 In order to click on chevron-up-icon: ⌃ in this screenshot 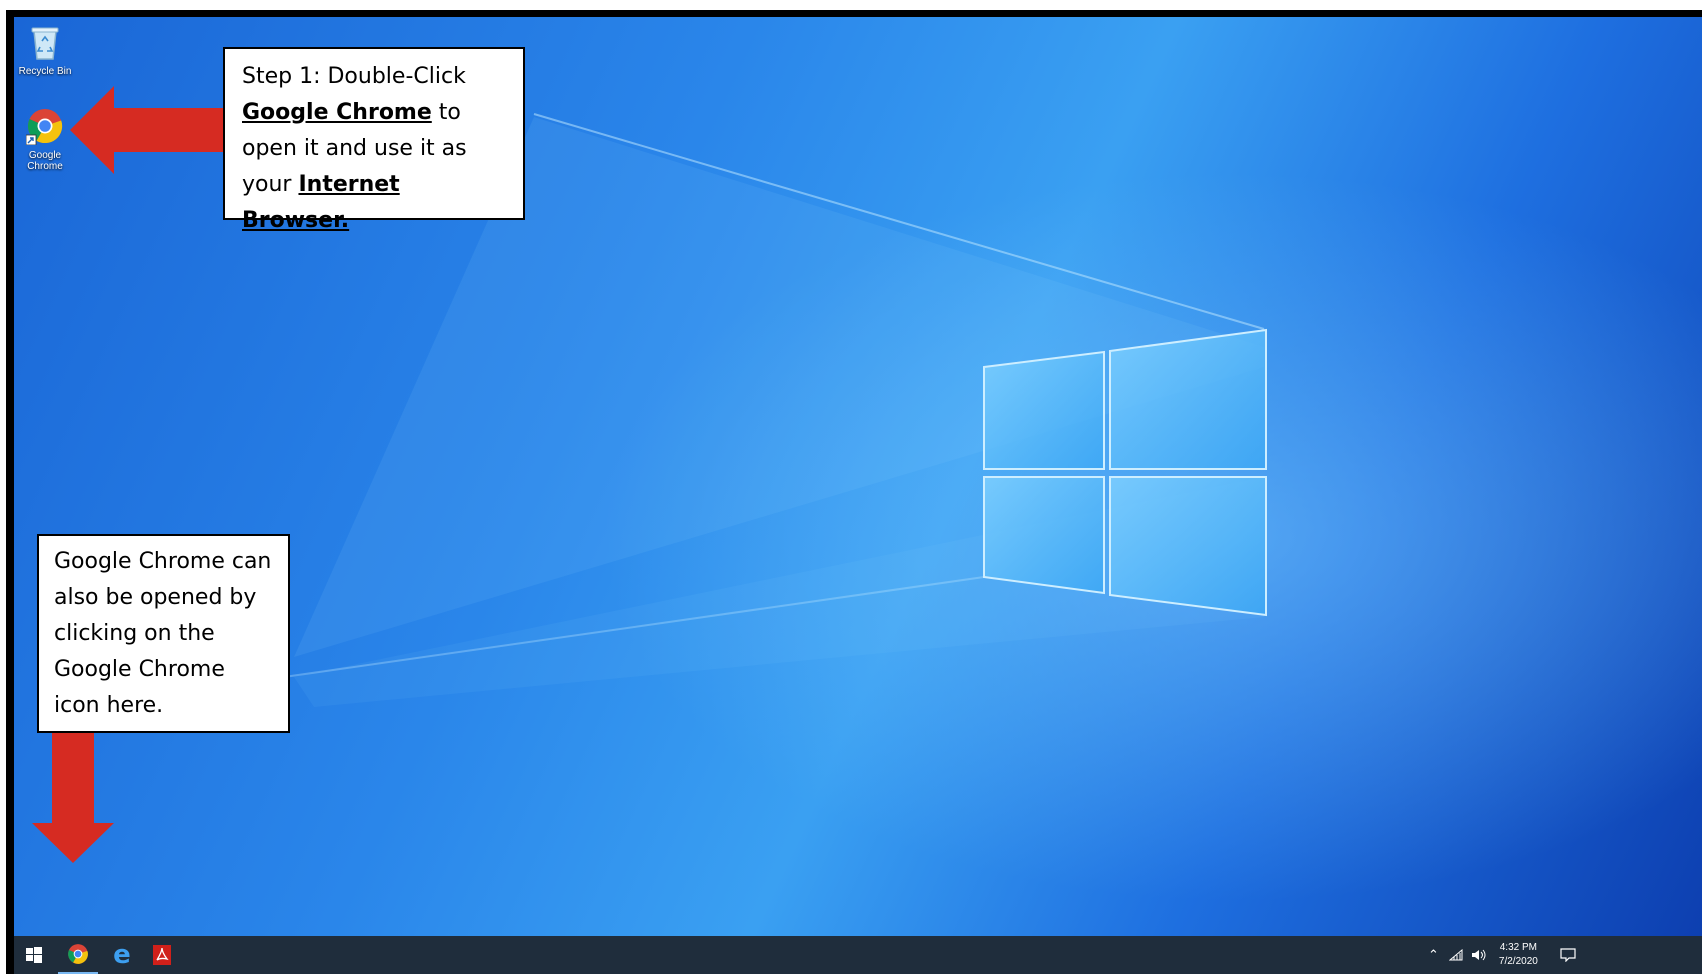, I will do `click(1433, 955)`.